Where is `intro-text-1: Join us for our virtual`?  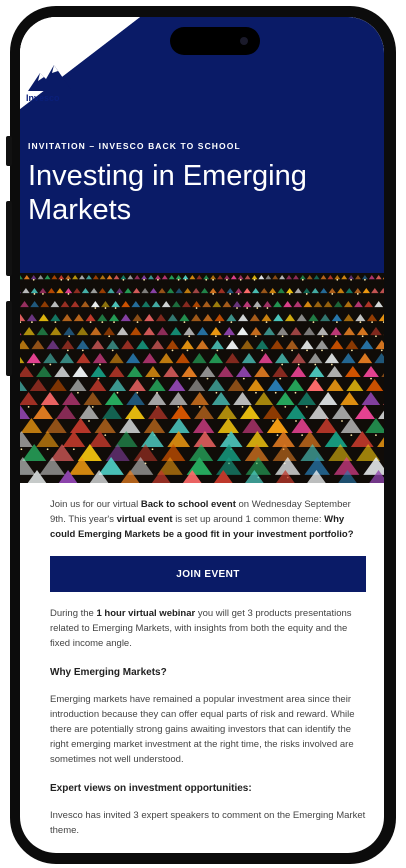 intro-text-1: Join us for our virtual is located at coordinates (95, 504).